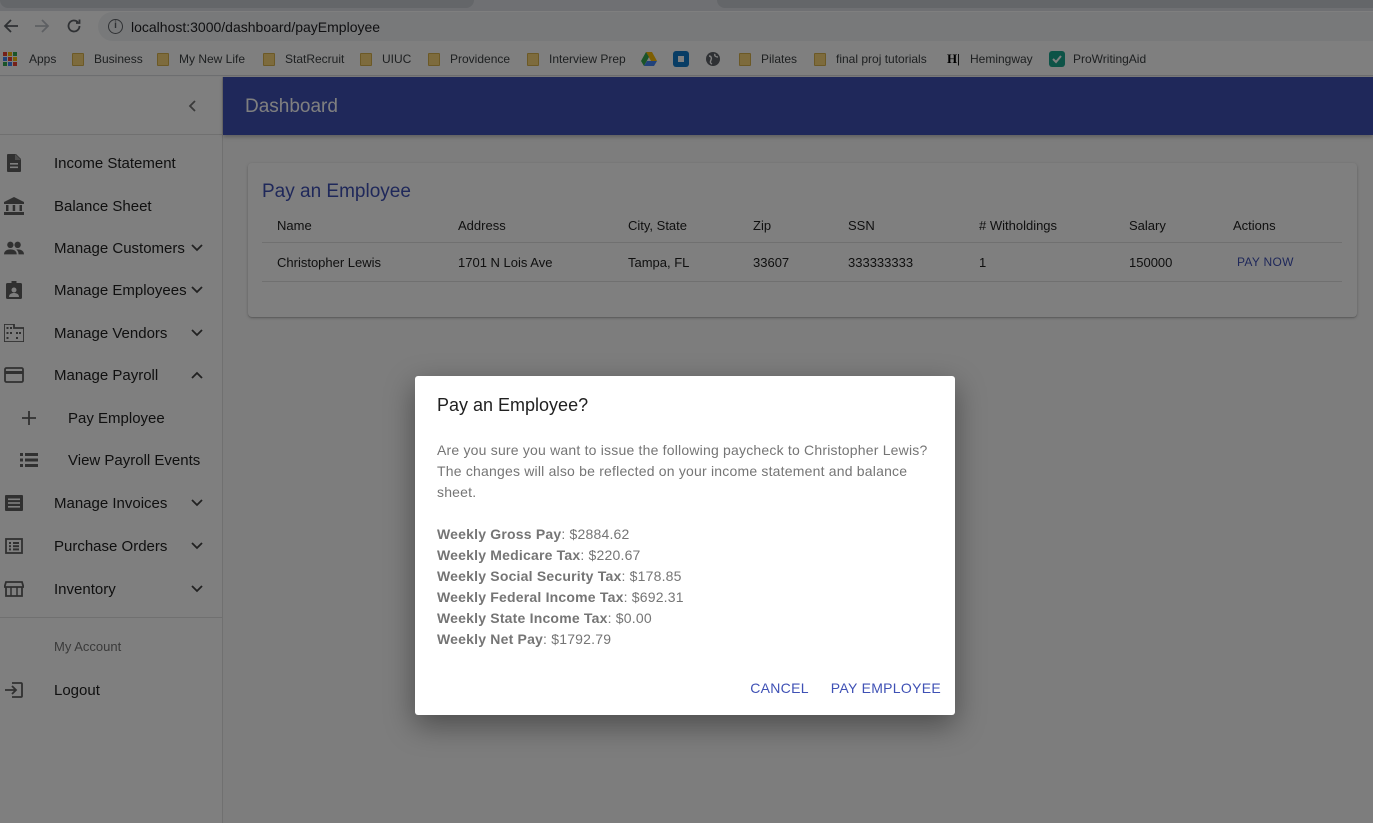  I want to click on figure-line: Weekly Net Pay: $1792.79, so click(560, 639).